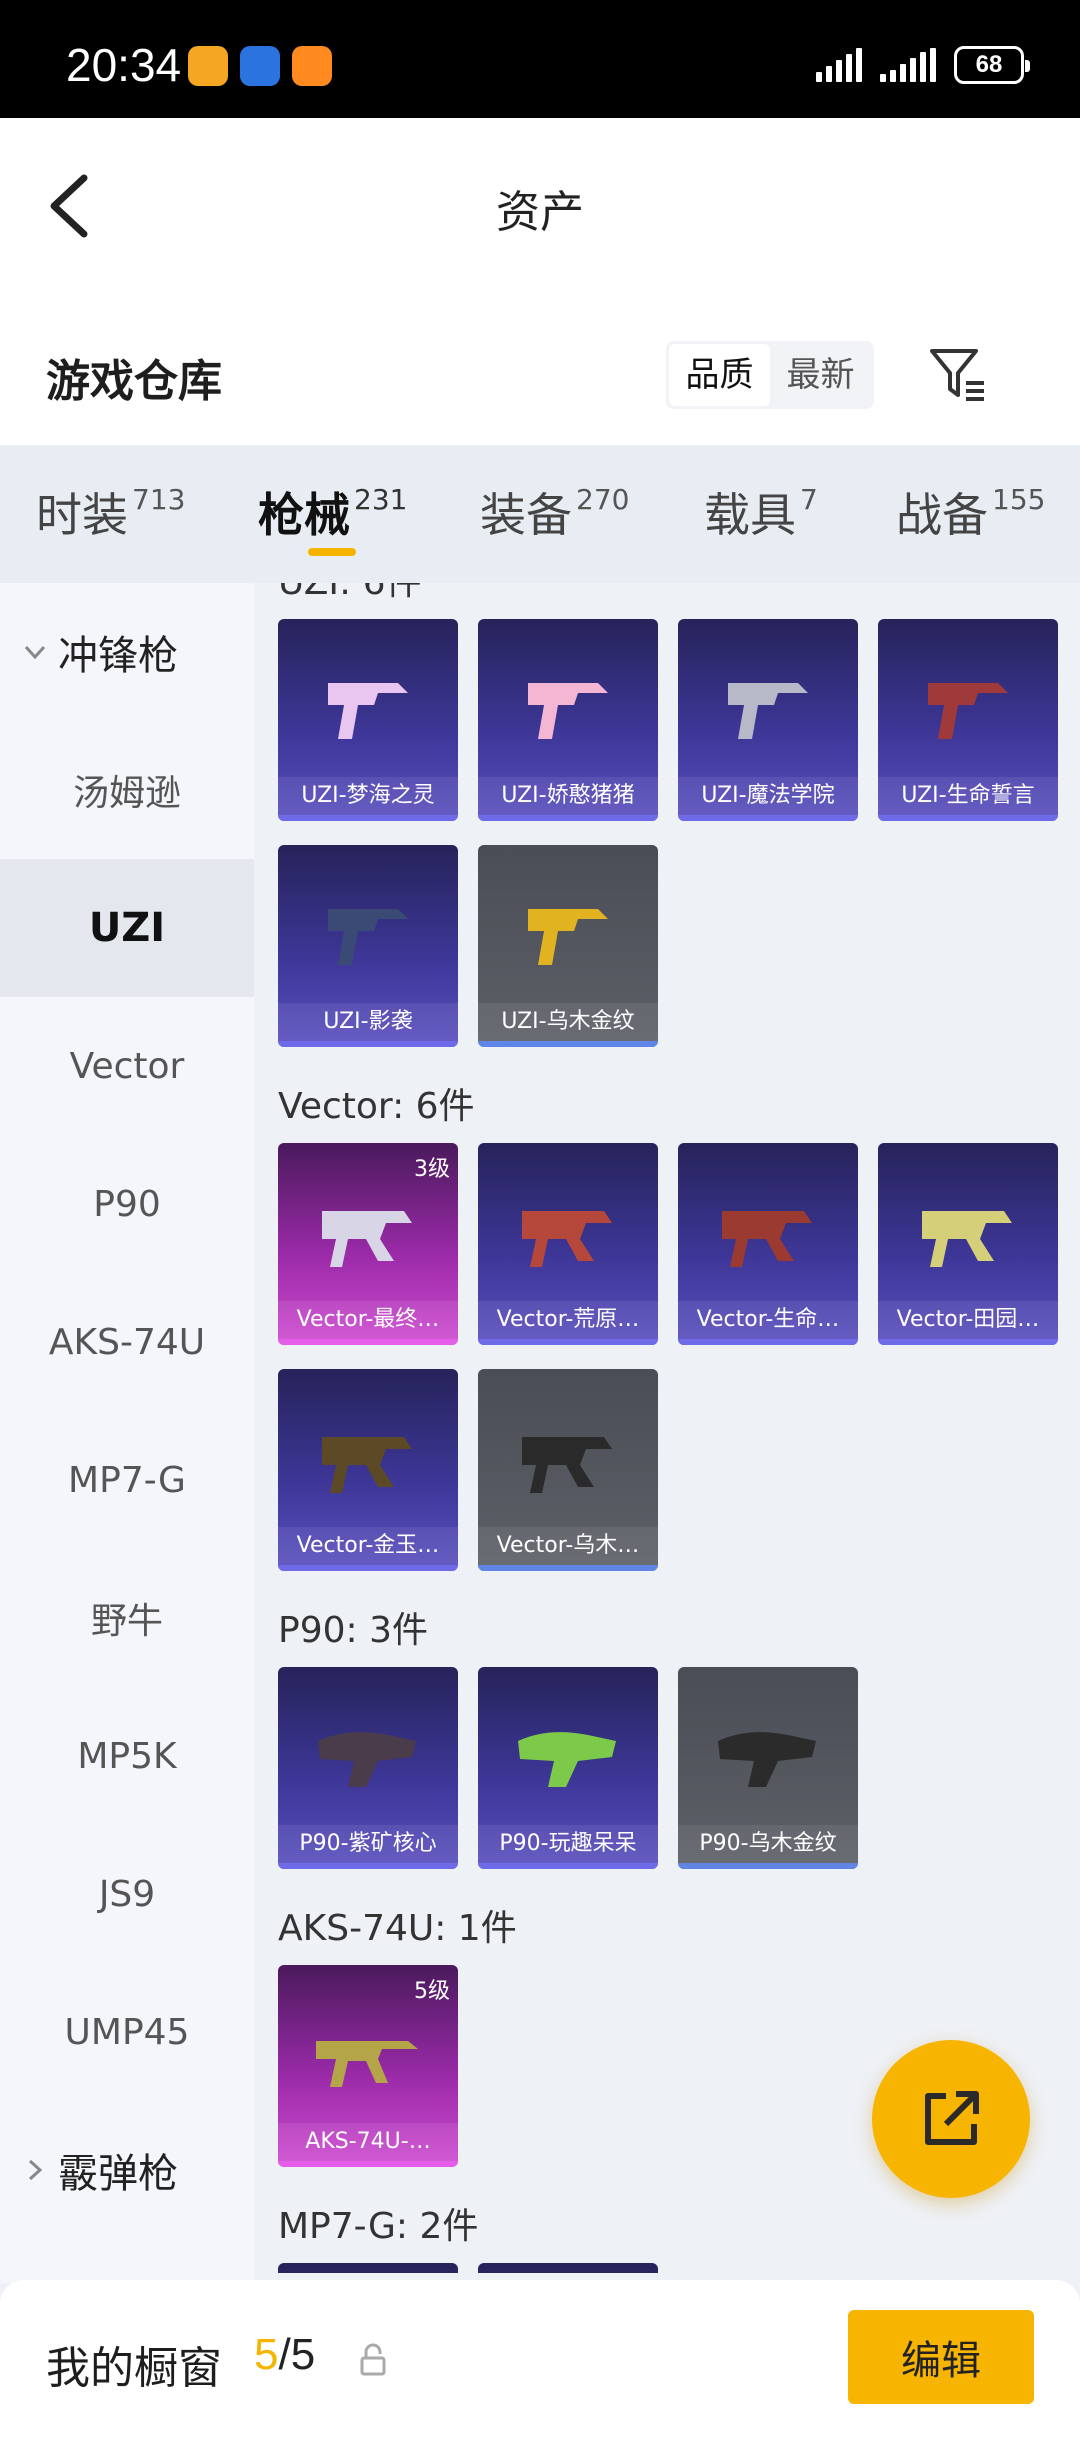 This screenshot has width=1080, height=2438. Describe the element at coordinates (127, 2170) in the screenshot. I see `sidebar-group-shotgun: 霰弹枪` at that location.